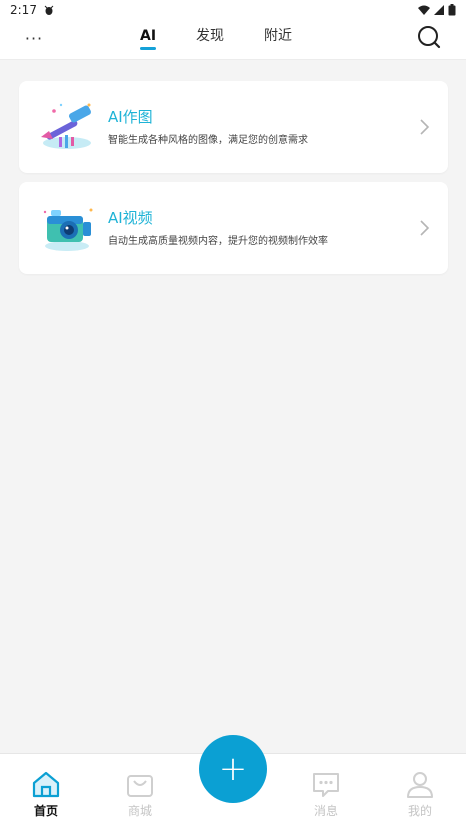  What do you see at coordinates (419, 811) in the screenshot?
I see `nav-label: 我的` at bounding box center [419, 811].